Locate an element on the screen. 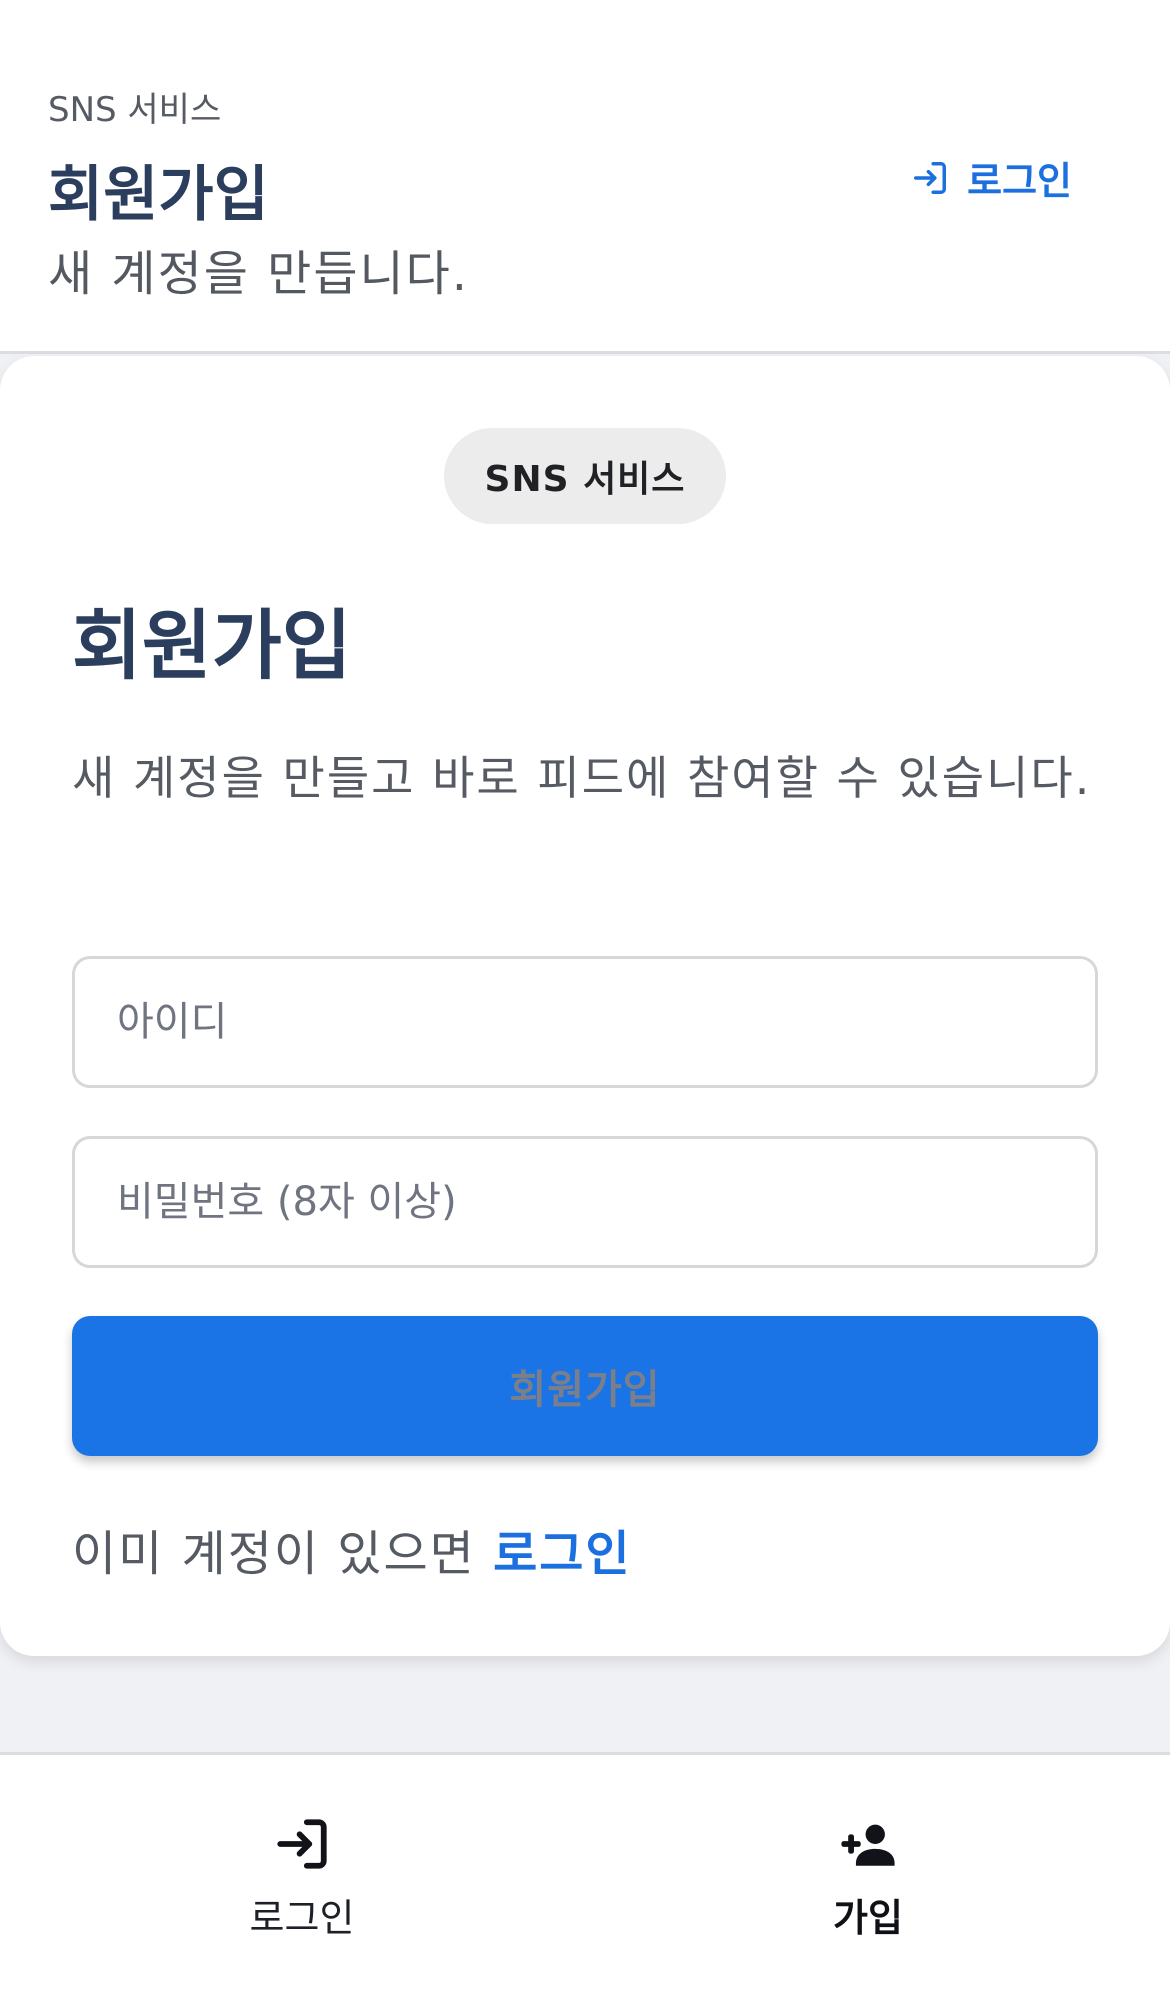 This screenshot has height=1992, width=1170. nav-item-join: 가입 is located at coordinates (868, 1878).